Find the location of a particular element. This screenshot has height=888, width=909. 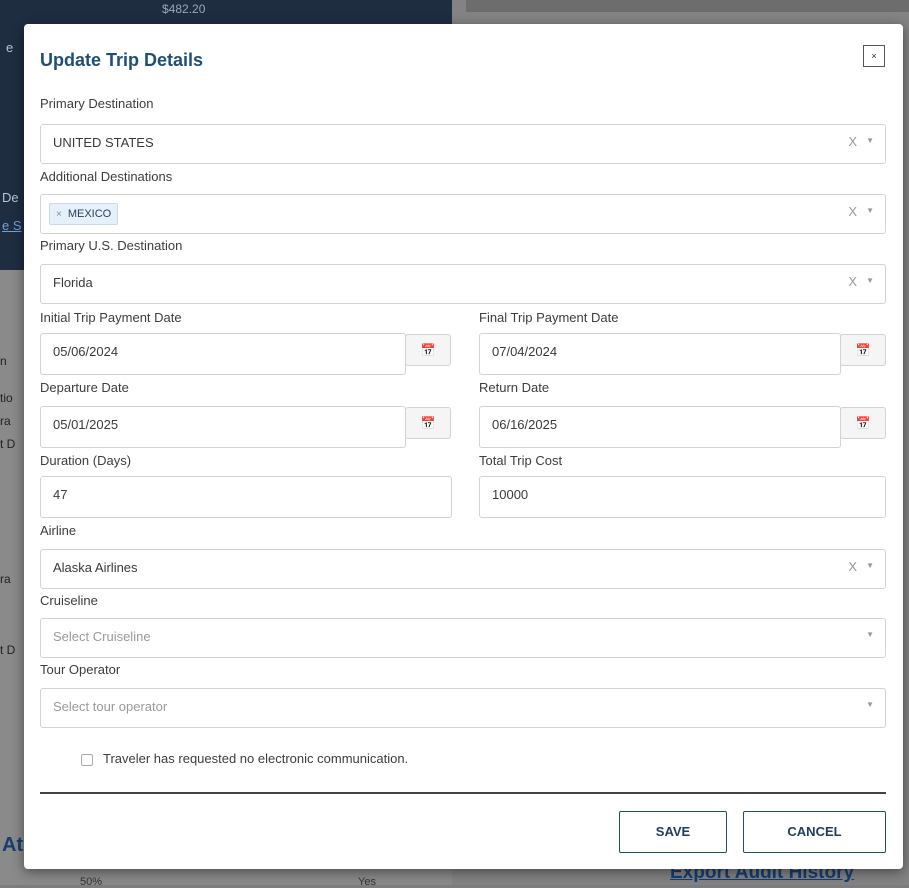

departure-date-input: 05/01/2025 is located at coordinates (223, 427).